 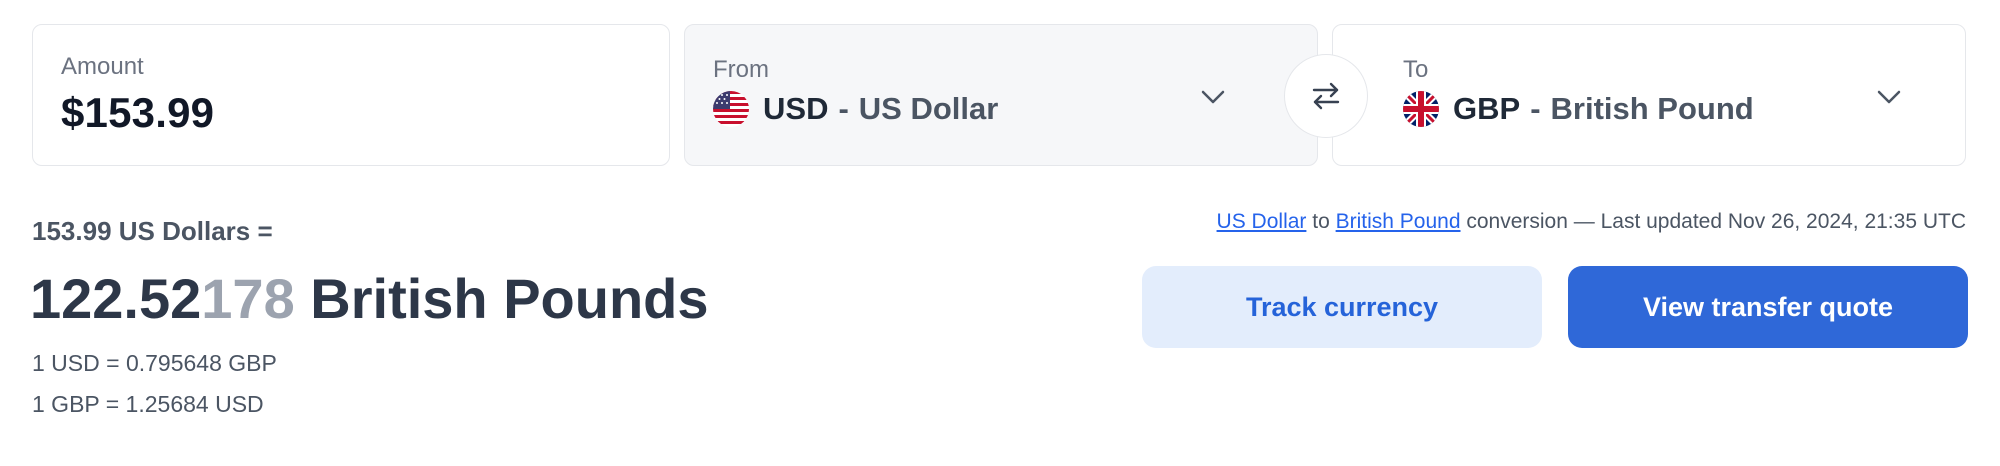 What do you see at coordinates (1768, 307) in the screenshot?
I see `view-transfer-quote-button: View transfer quote` at bounding box center [1768, 307].